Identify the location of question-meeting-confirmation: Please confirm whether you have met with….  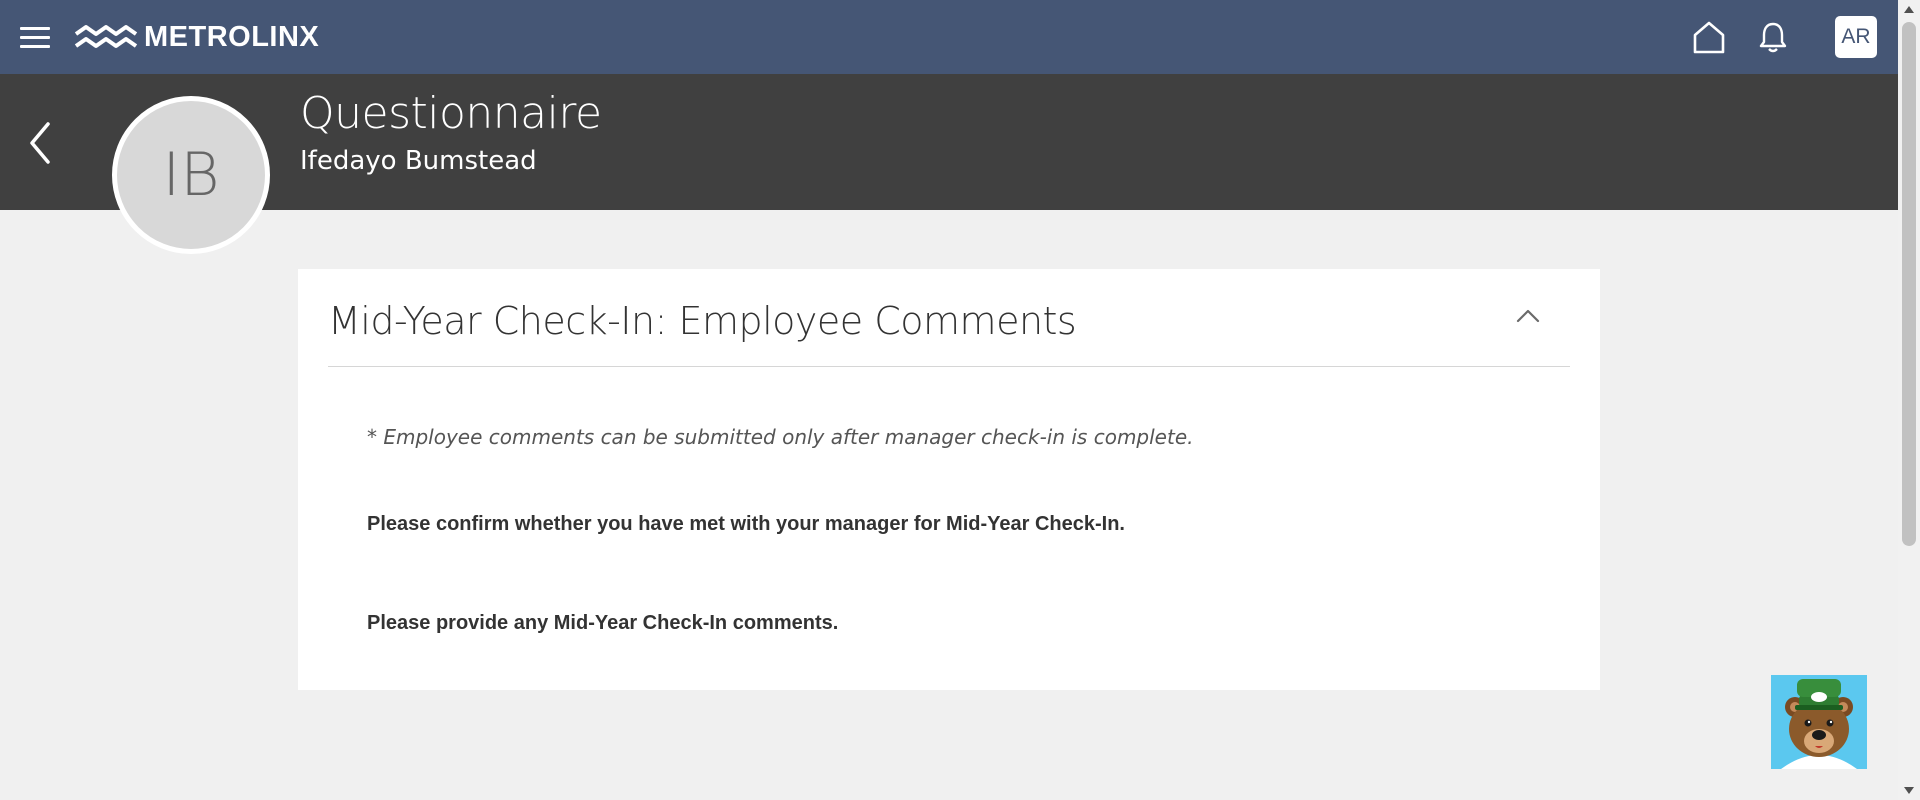
(746, 524).